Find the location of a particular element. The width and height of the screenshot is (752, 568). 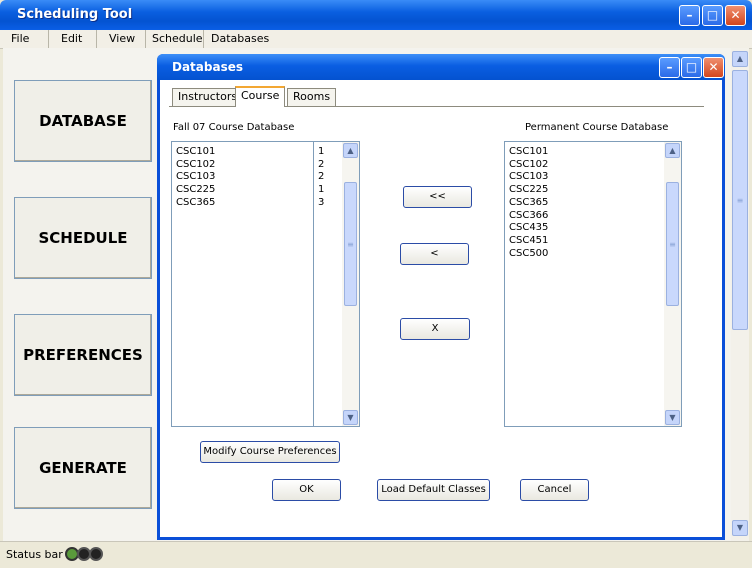

fall-course-names: CSC101 CSC102 CSC103 CSC225 CSC365 is located at coordinates (195, 178).